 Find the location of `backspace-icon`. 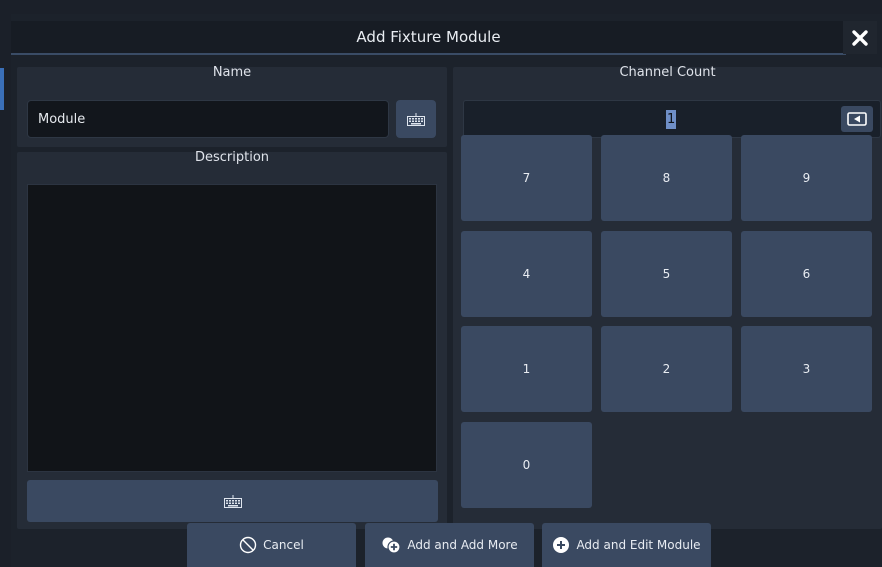

backspace-icon is located at coordinates (857, 119).